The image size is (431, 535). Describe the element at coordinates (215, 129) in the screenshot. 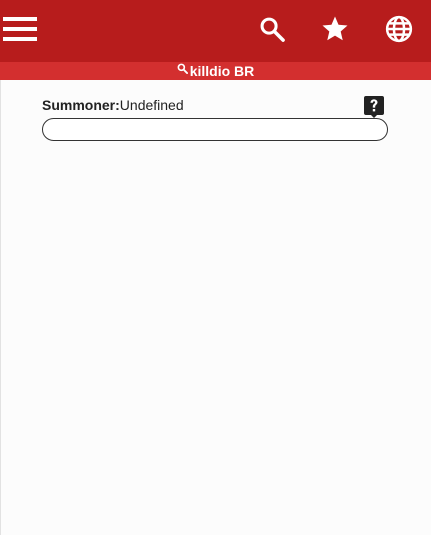

I see `summoner-input` at that location.